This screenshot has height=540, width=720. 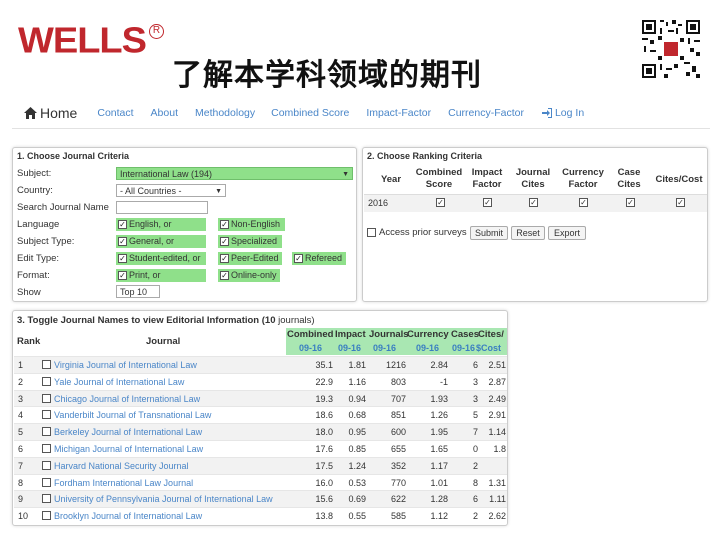 I want to click on subject-value: International Law (194), so click(x=166, y=174).